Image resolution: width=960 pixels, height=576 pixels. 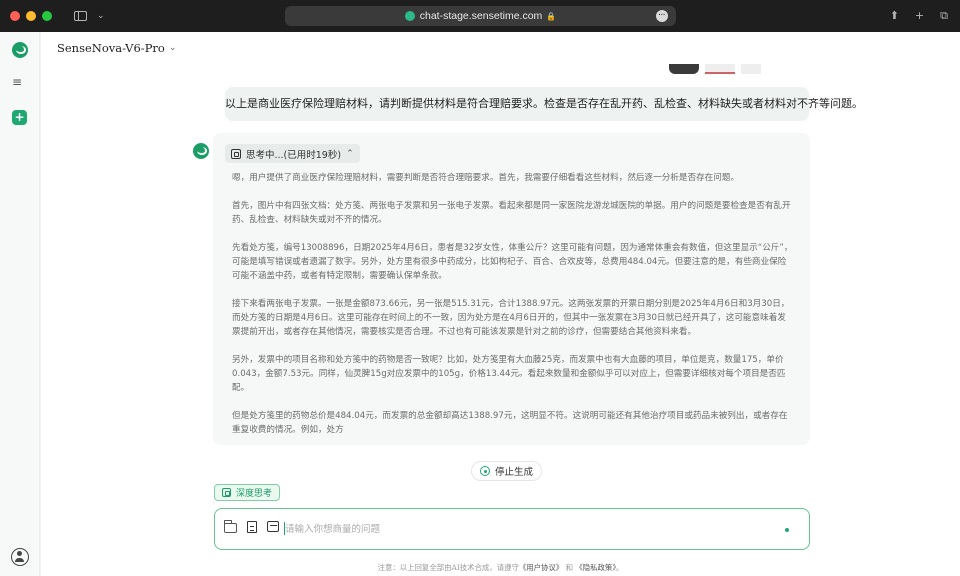 What do you see at coordinates (172, 48) in the screenshot?
I see `chevron-down-icon: ⌄` at bounding box center [172, 48].